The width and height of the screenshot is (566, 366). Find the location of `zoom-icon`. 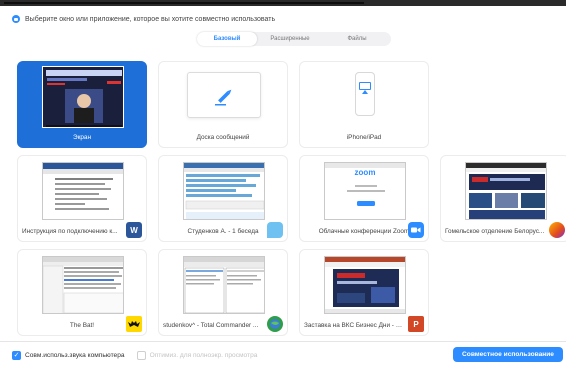

zoom-icon is located at coordinates (416, 230).